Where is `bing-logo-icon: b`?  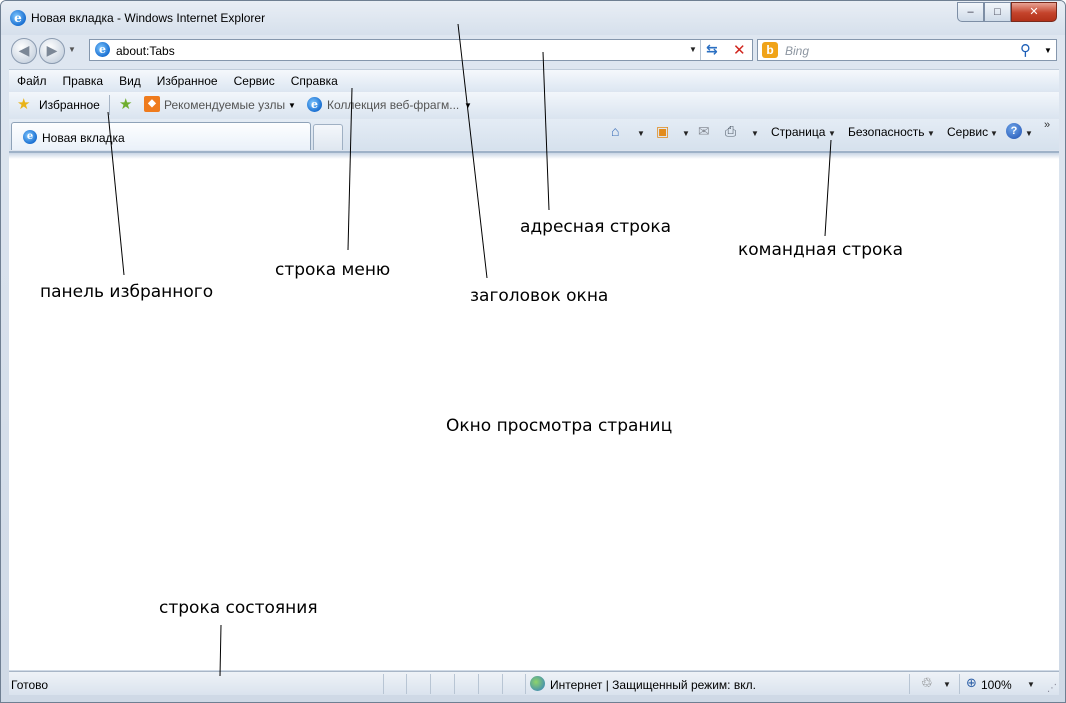
bing-logo-icon: b is located at coordinates (770, 50).